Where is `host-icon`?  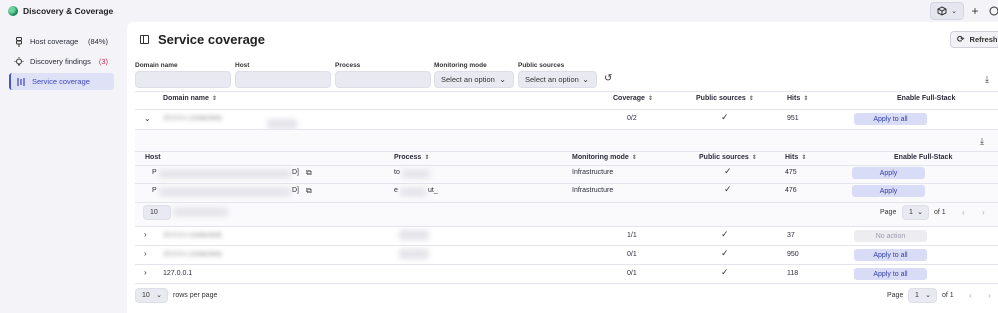
host-icon is located at coordinates (19, 41).